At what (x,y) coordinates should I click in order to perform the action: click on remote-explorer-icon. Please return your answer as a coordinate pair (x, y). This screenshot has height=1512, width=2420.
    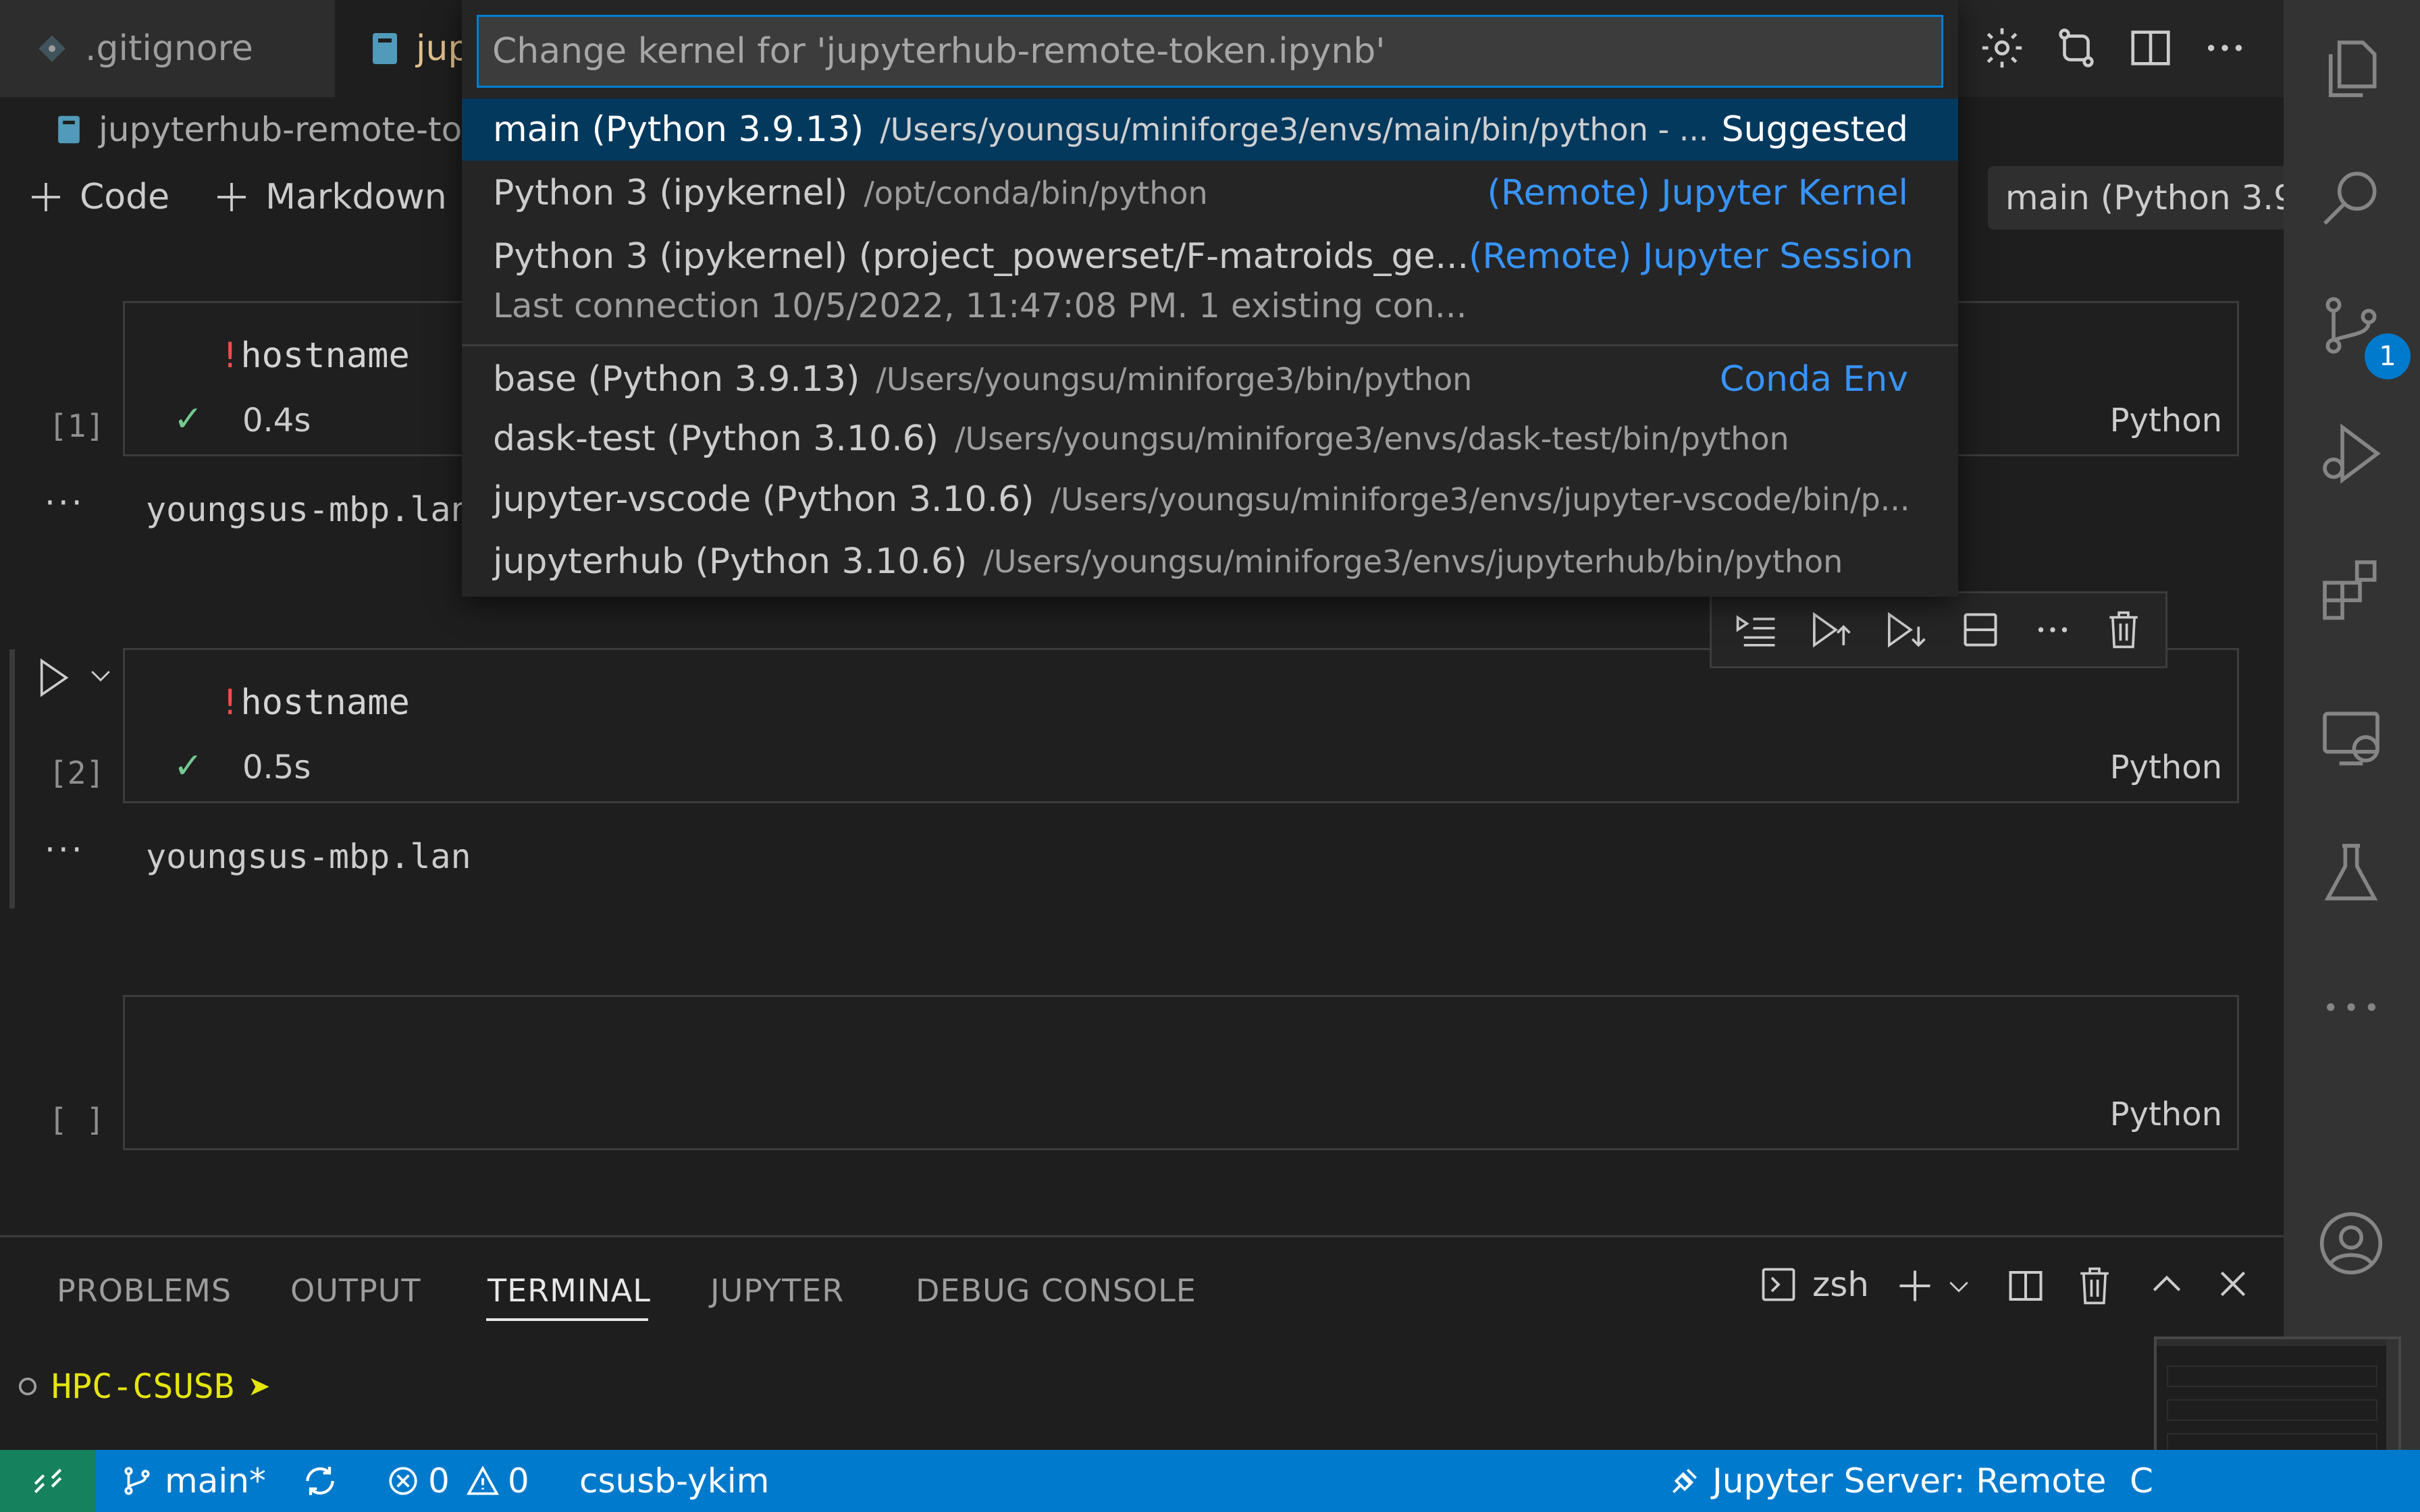
    Looking at the image, I should click on (2351, 737).